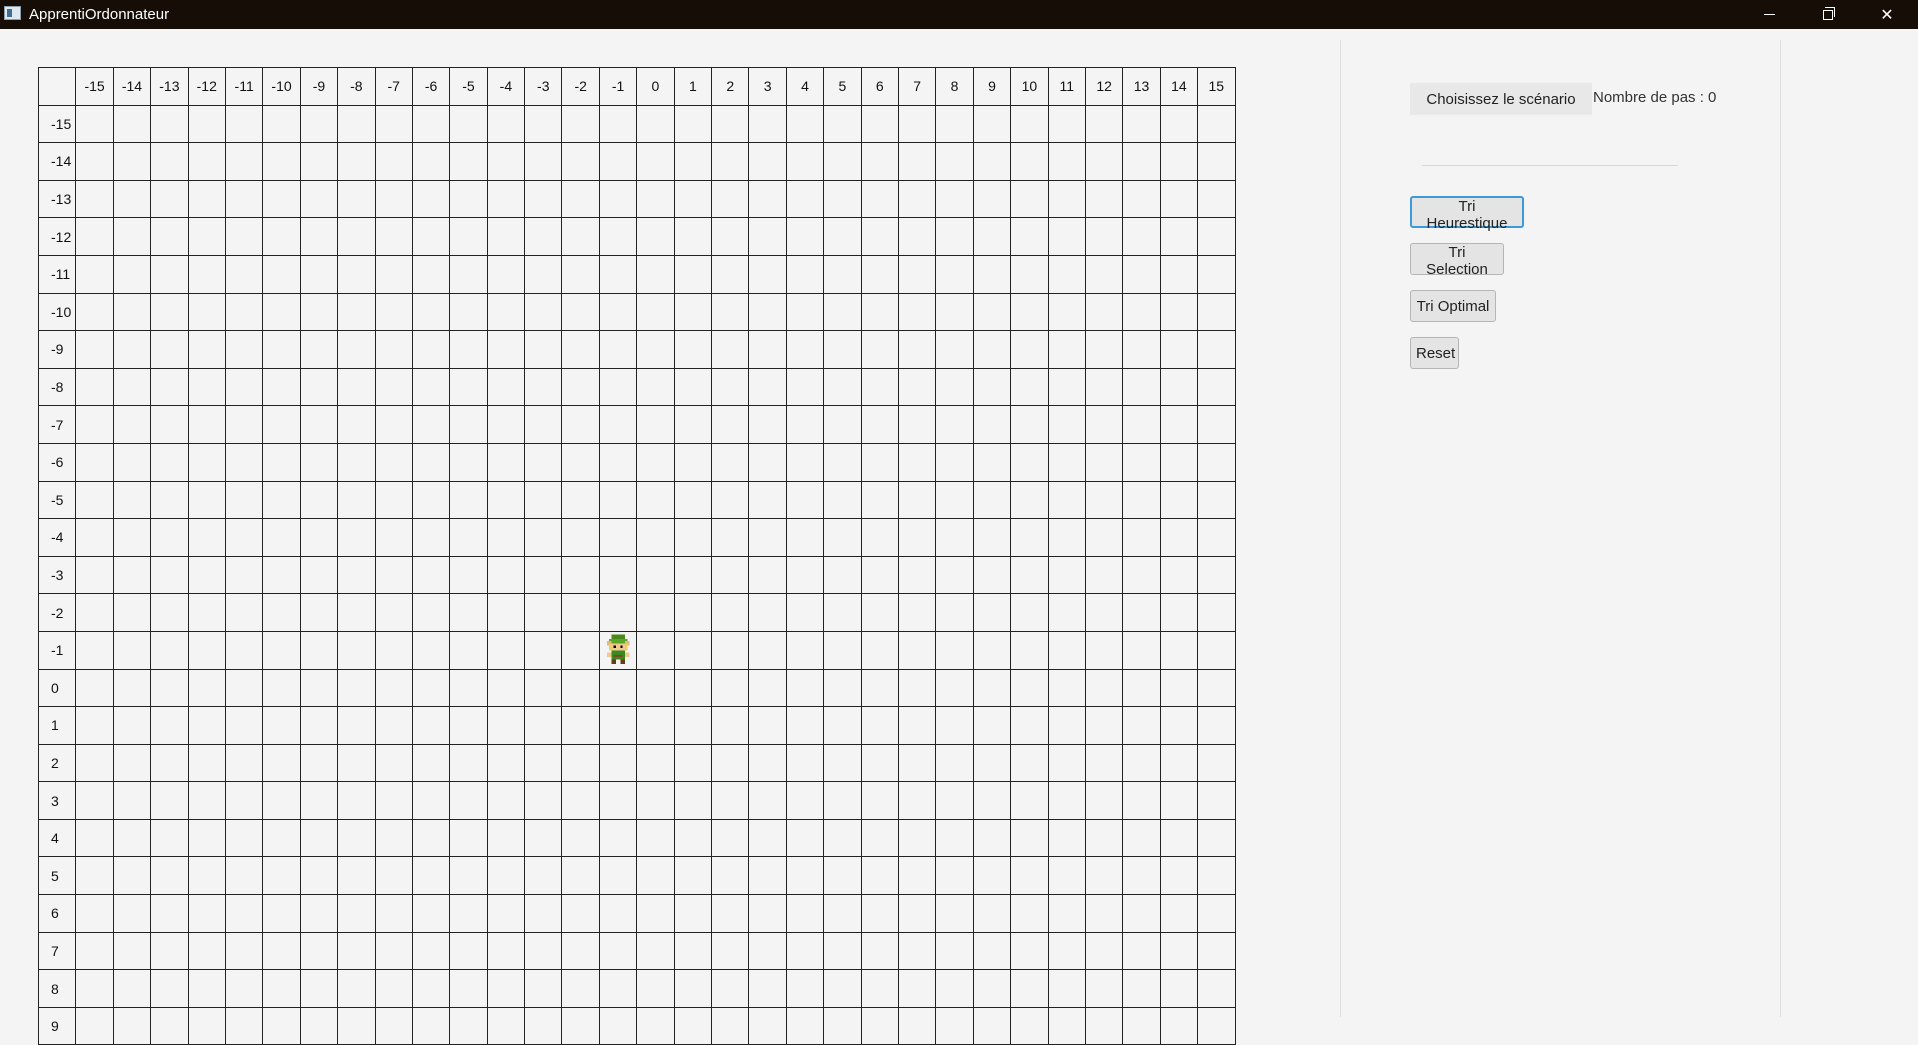 This screenshot has width=1918, height=1045. What do you see at coordinates (1453, 306) in the screenshot?
I see `optimal-sort-button: Tri Optimal` at bounding box center [1453, 306].